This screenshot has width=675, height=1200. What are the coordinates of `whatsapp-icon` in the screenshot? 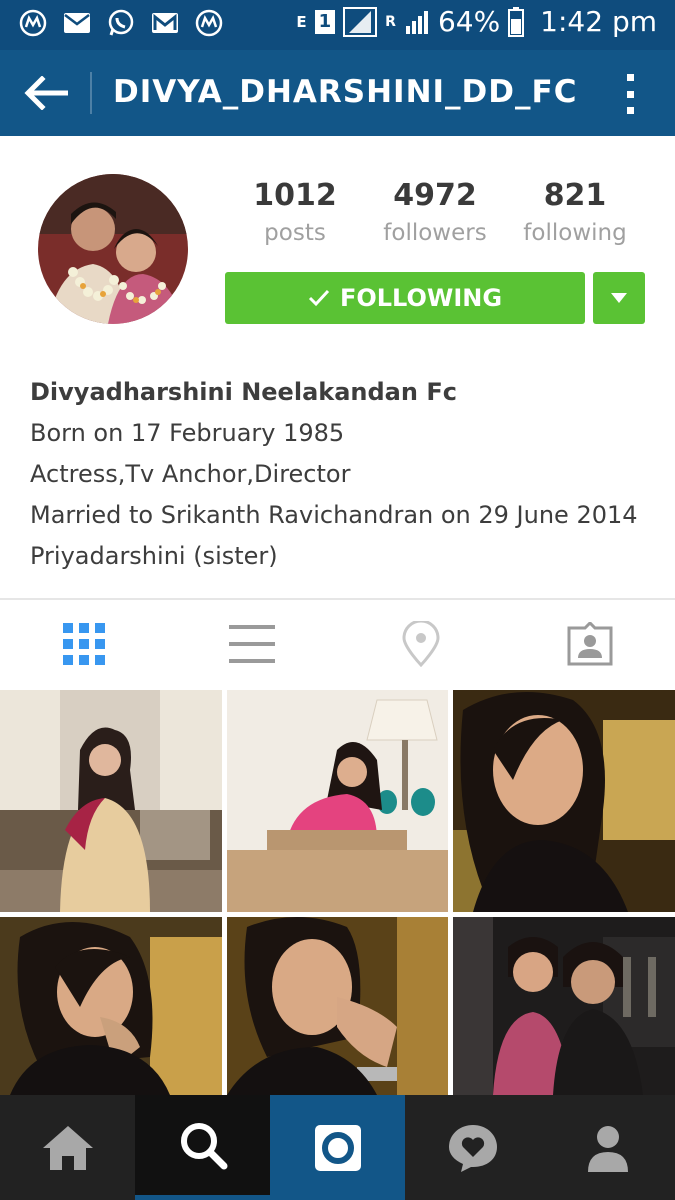 It's located at (121, 23).